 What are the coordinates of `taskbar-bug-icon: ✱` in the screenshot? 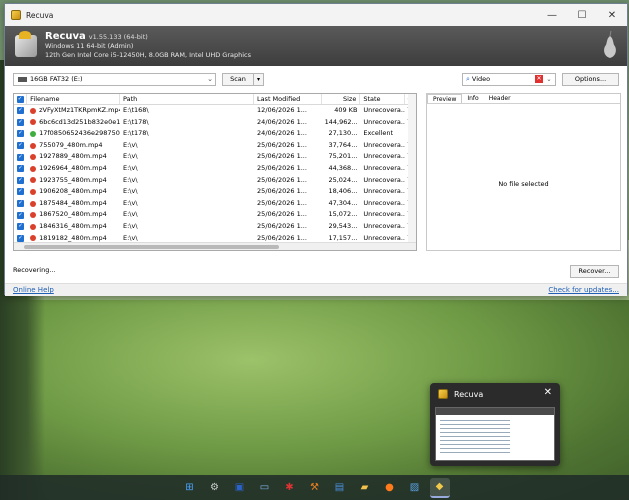 It's located at (290, 488).